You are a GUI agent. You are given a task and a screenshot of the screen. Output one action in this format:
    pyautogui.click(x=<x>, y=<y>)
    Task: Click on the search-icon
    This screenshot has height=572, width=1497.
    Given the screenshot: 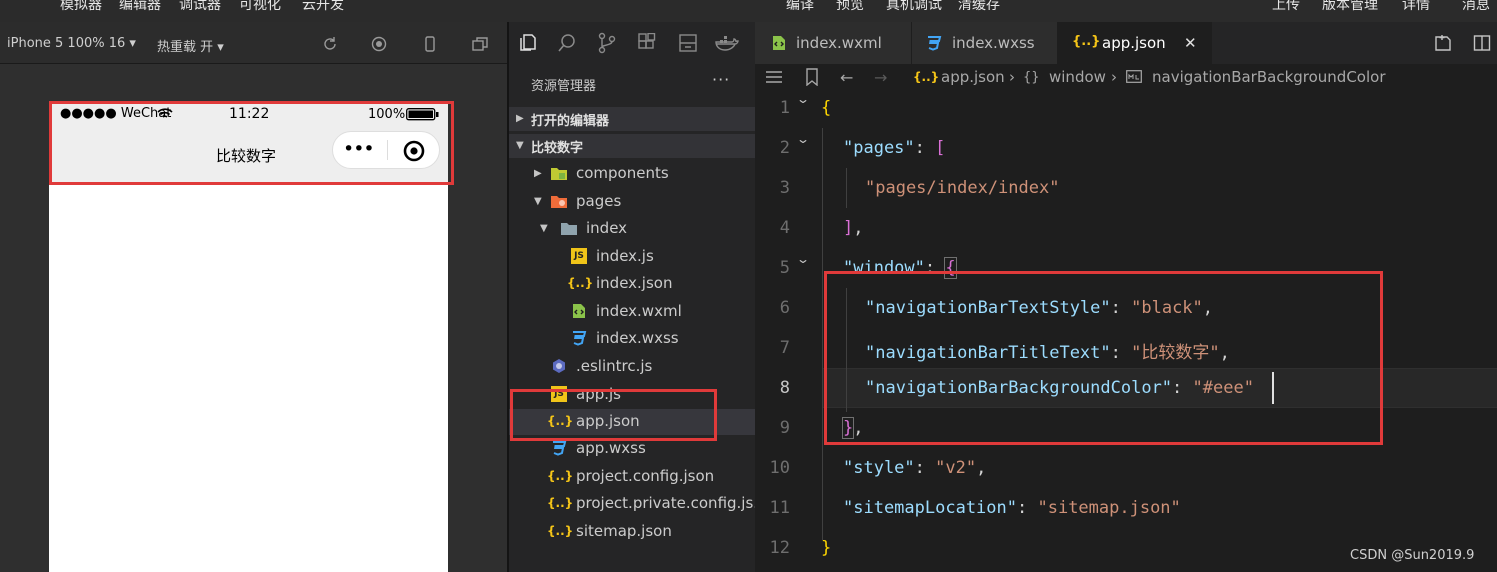 What is the action you would take?
    pyautogui.click(x=567, y=43)
    